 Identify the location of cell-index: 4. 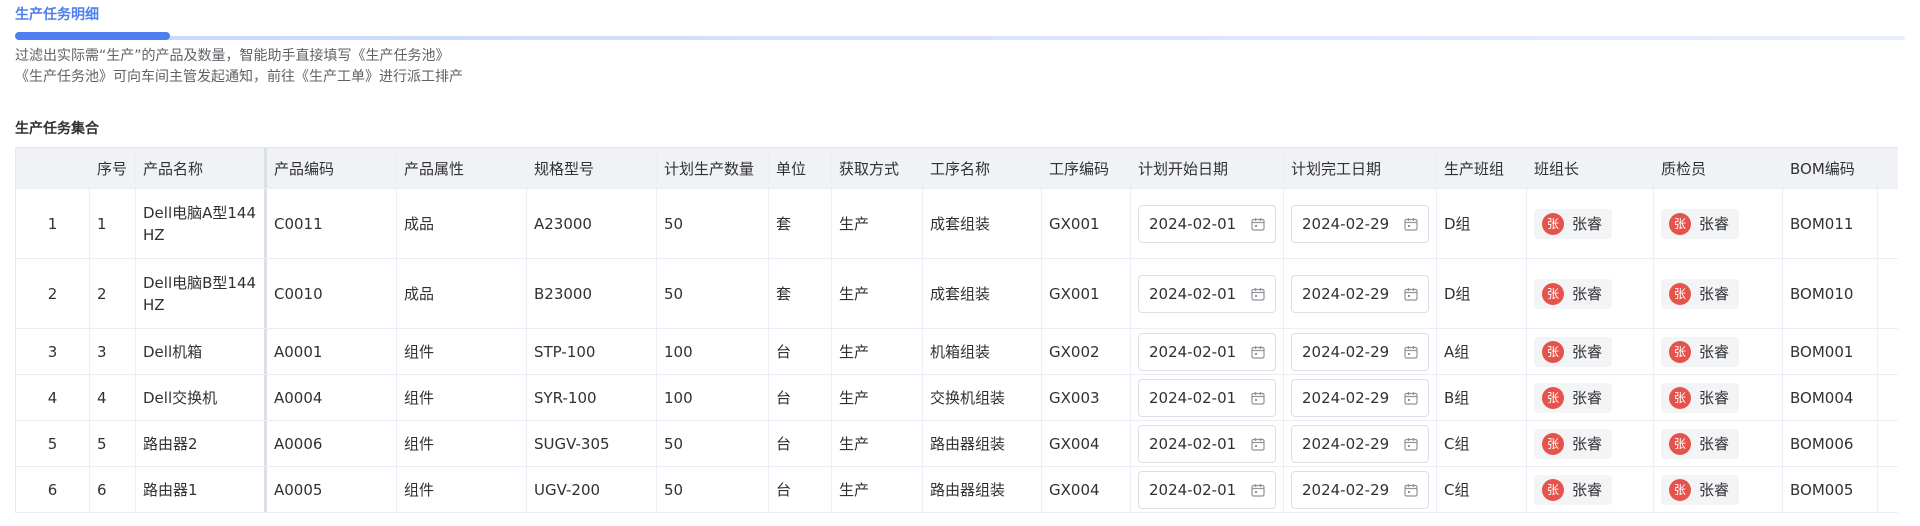
(53, 397).